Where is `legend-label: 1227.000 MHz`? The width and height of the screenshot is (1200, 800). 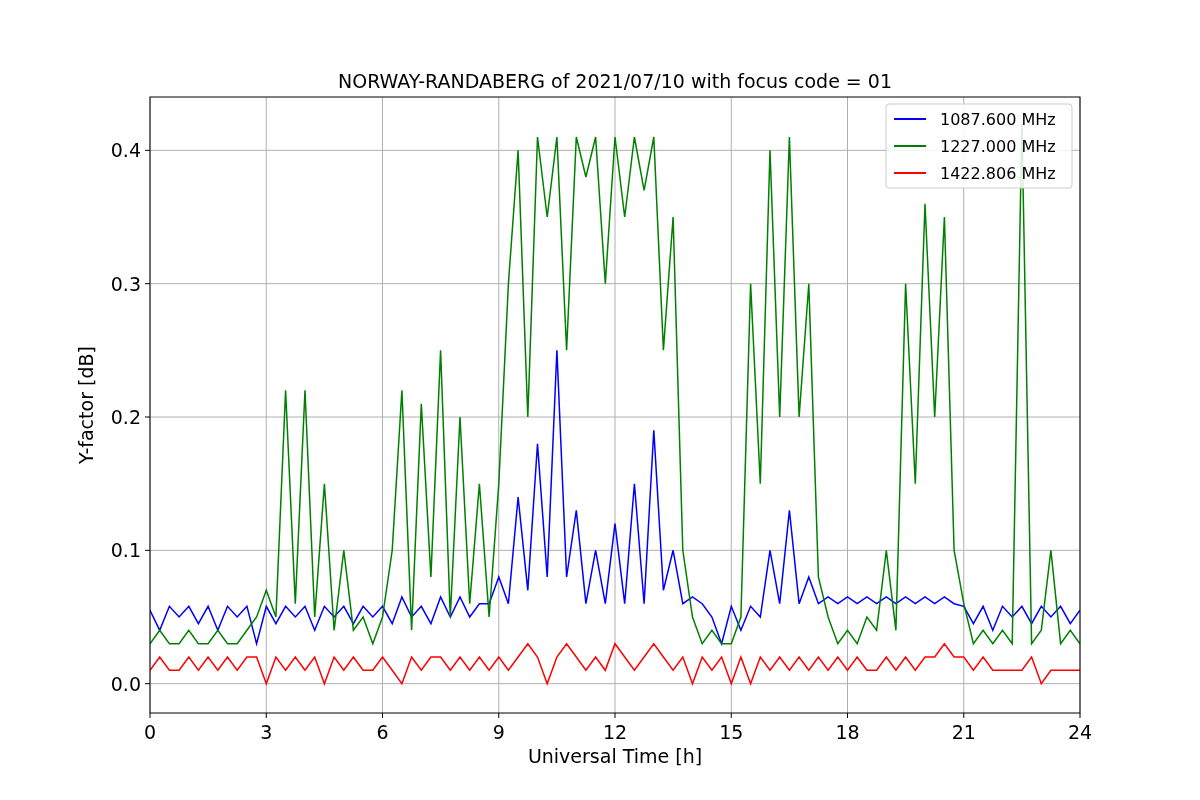 legend-label: 1227.000 MHz is located at coordinates (998, 146).